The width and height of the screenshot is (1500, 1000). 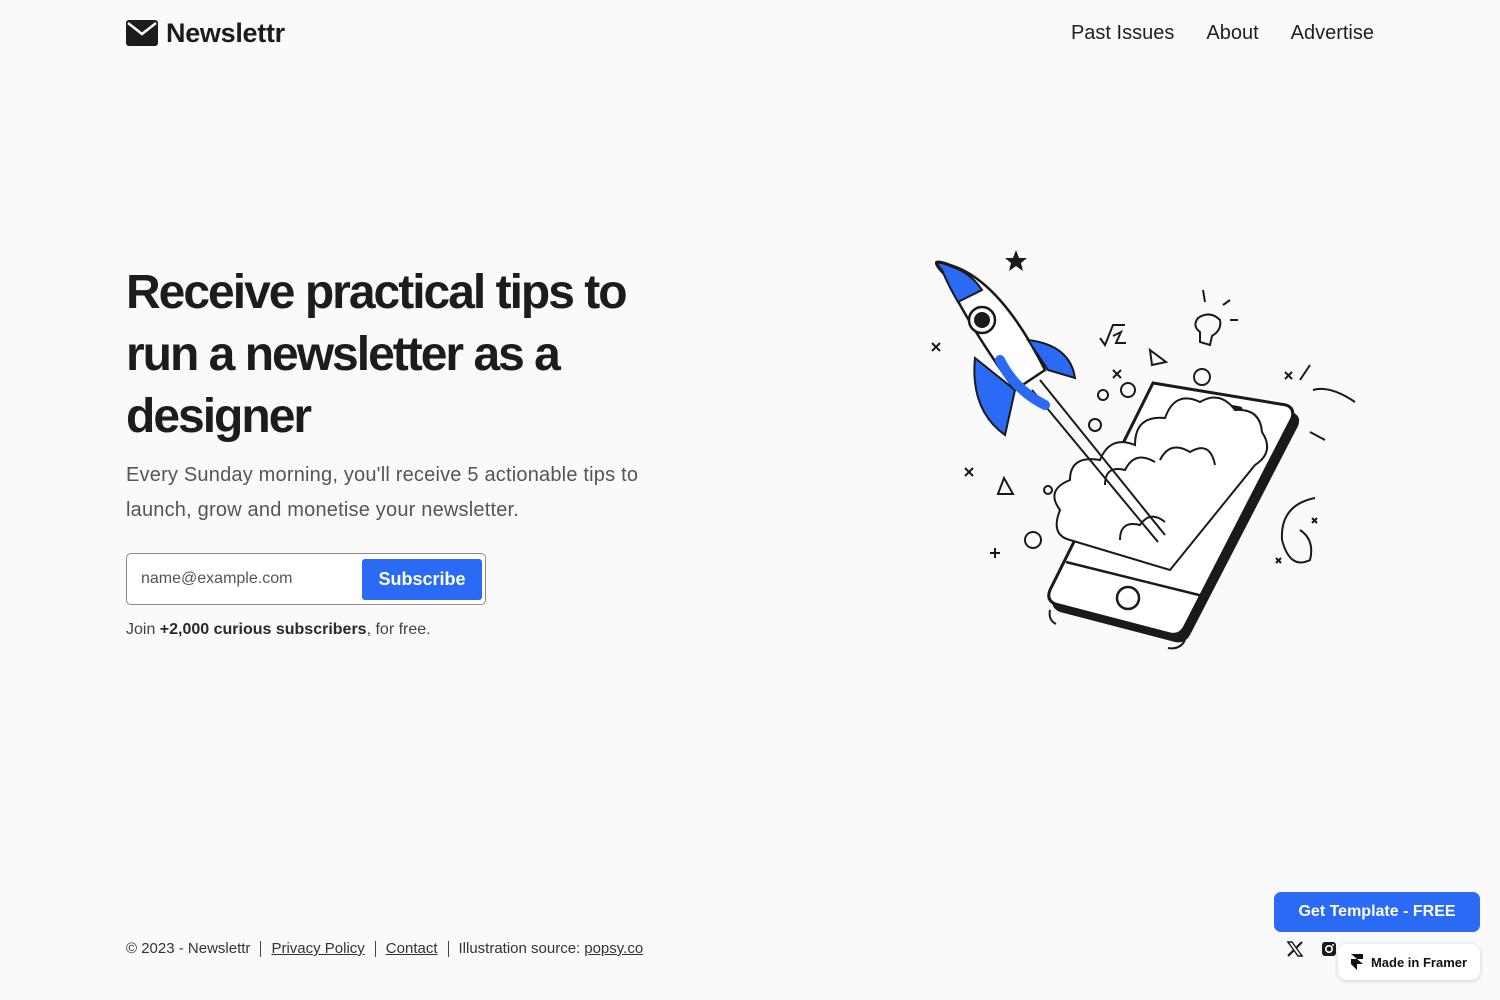 I want to click on contact-link: Contact, so click(x=412, y=948).